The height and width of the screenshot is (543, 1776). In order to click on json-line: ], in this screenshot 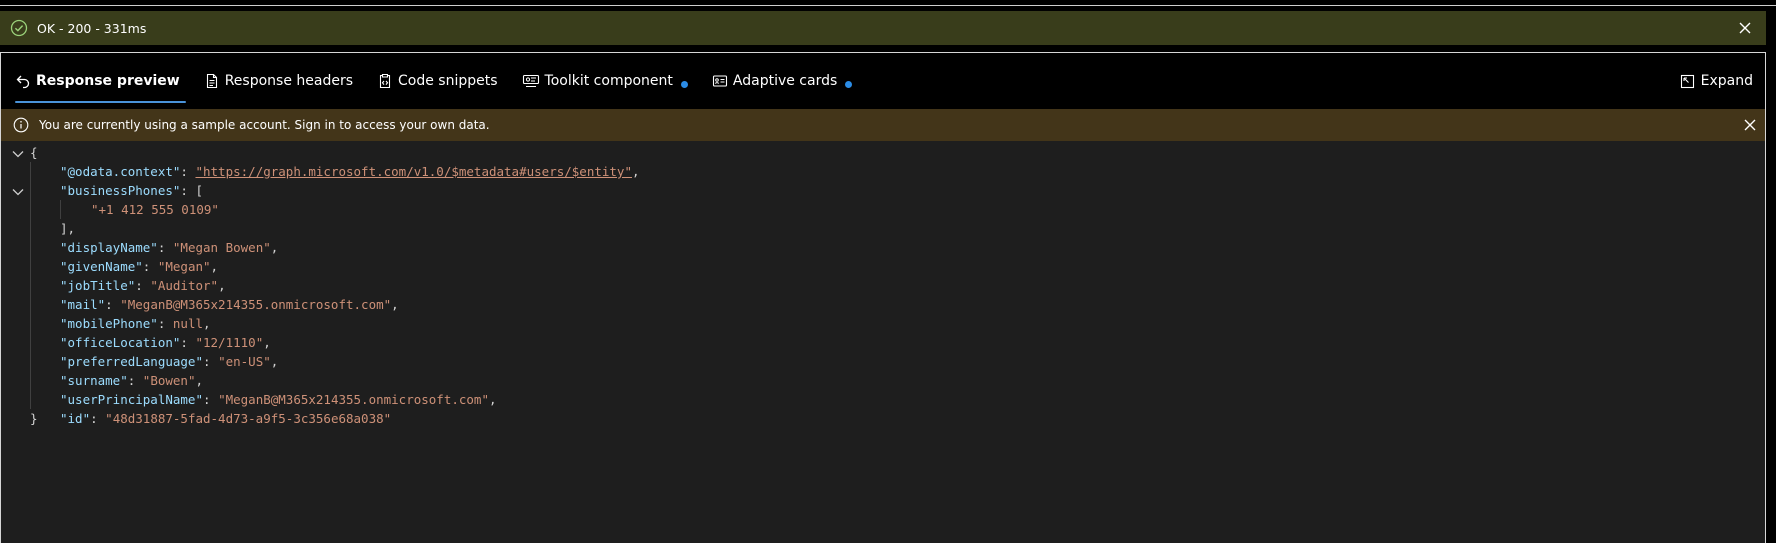, I will do `click(68, 228)`.